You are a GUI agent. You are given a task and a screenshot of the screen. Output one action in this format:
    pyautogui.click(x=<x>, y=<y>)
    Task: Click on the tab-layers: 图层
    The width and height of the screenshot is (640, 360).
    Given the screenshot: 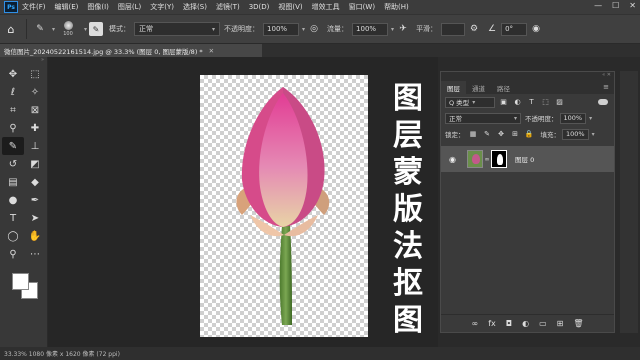 What is the action you would take?
    pyautogui.click(x=453, y=87)
    